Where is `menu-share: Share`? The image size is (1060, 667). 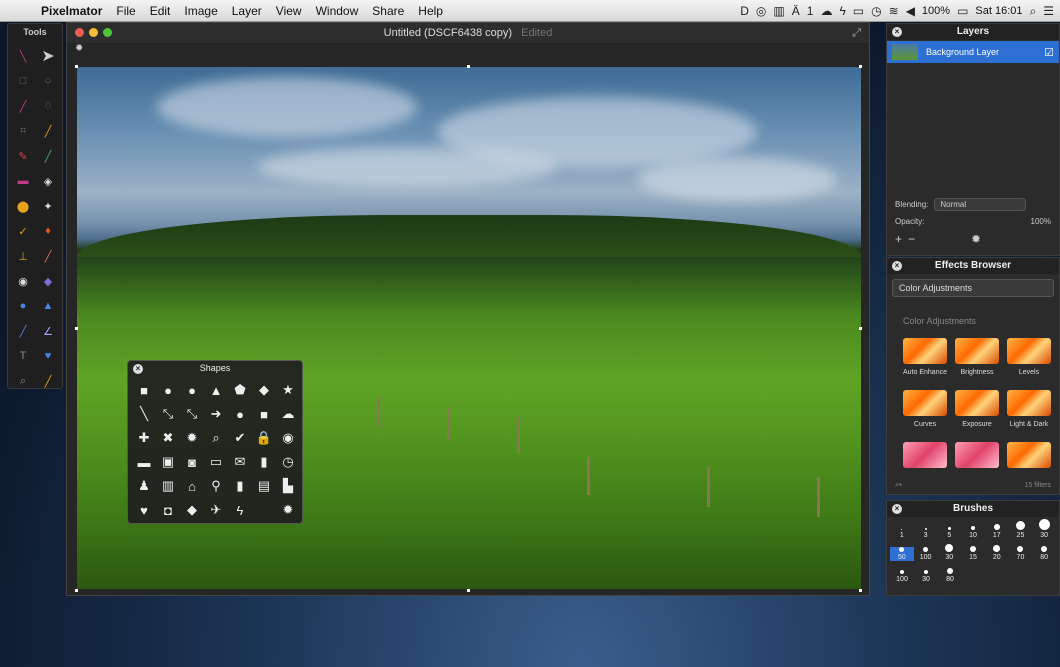 menu-share: Share is located at coordinates (388, 11).